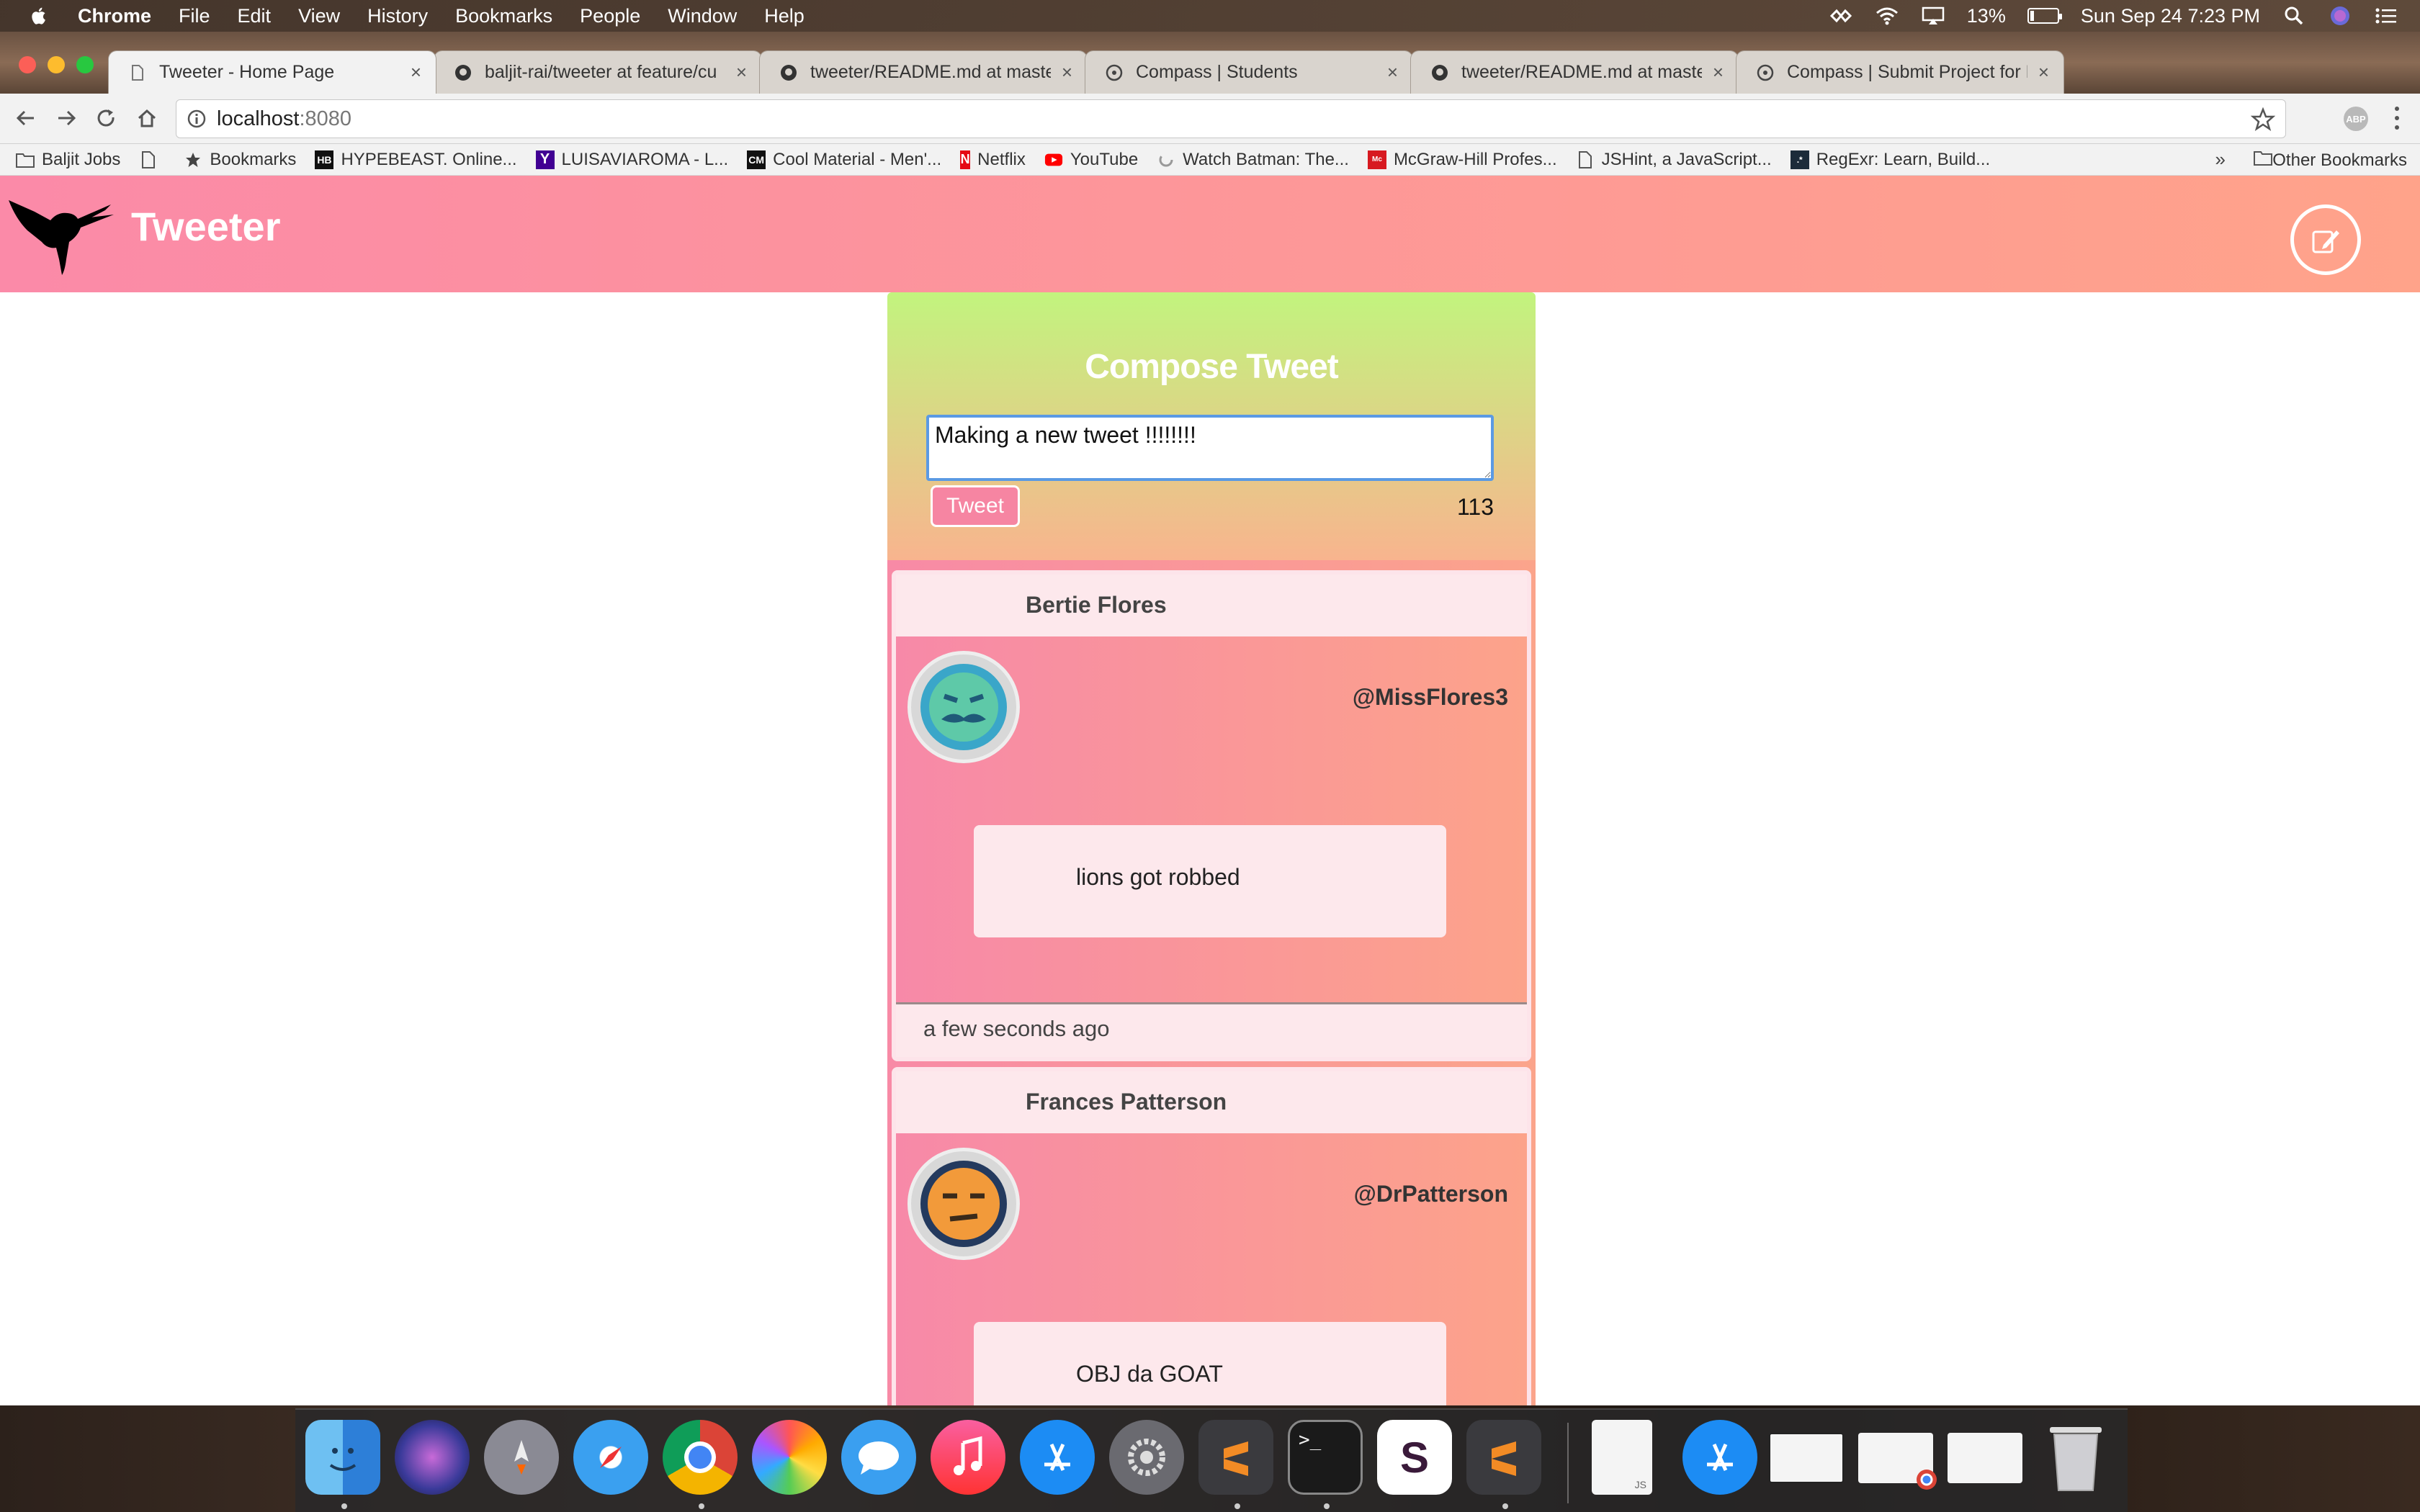 This screenshot has height=1512, width=2420. Describe the element at coordinates (2044, 16) in the screenshot. I see `battery-icon` at that location.